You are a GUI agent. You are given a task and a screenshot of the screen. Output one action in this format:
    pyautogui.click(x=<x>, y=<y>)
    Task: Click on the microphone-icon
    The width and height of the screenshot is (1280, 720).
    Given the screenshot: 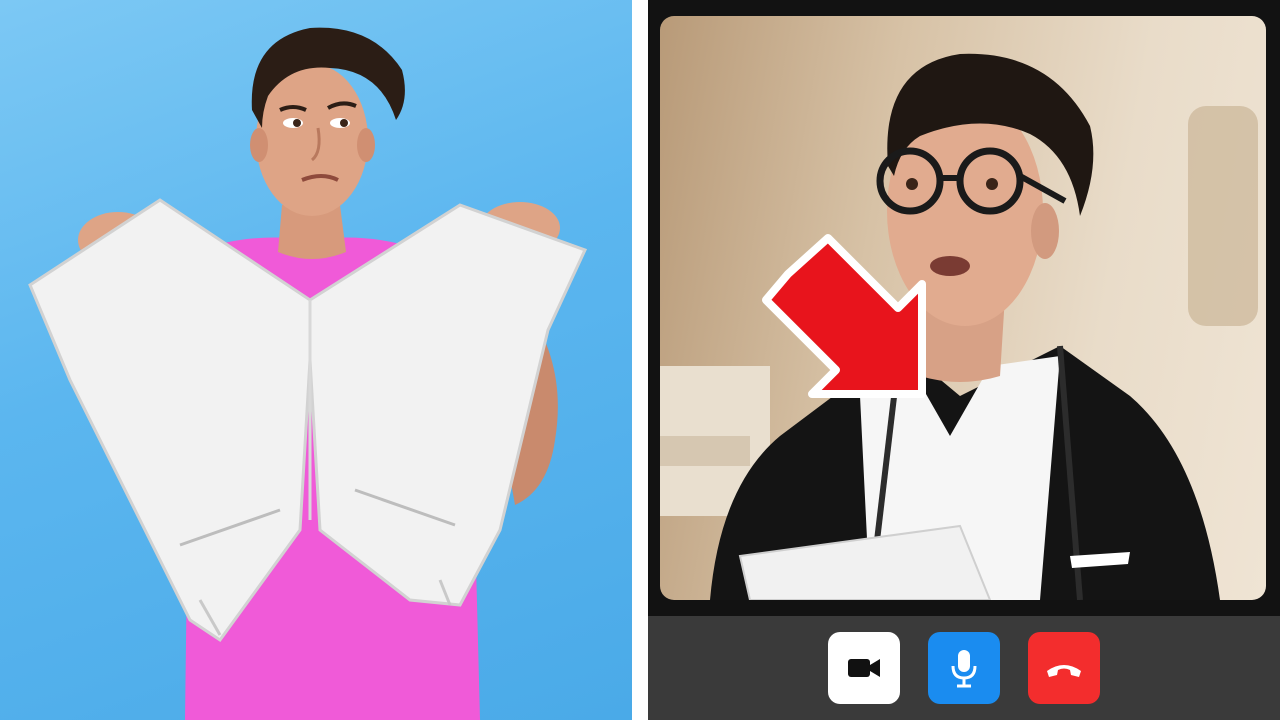 What is the action you would take?
    pyautogui.click(x=964, y=668)
    